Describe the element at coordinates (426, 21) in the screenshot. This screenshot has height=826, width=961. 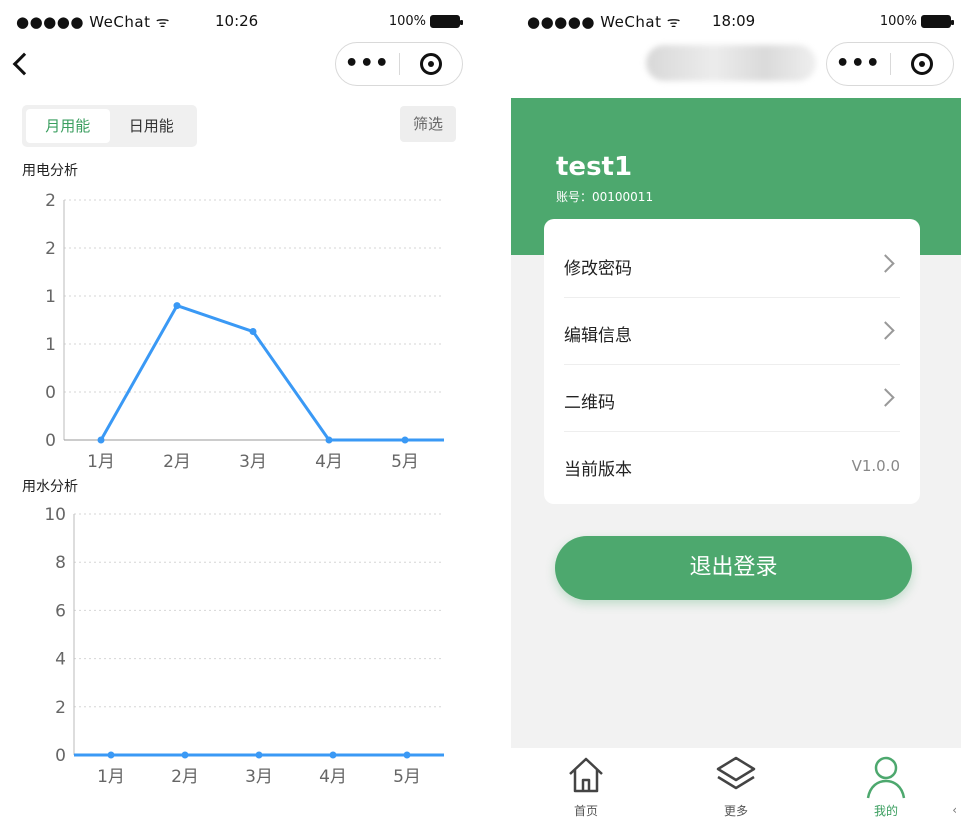
I see `battery-indicator: 100%` at that location.